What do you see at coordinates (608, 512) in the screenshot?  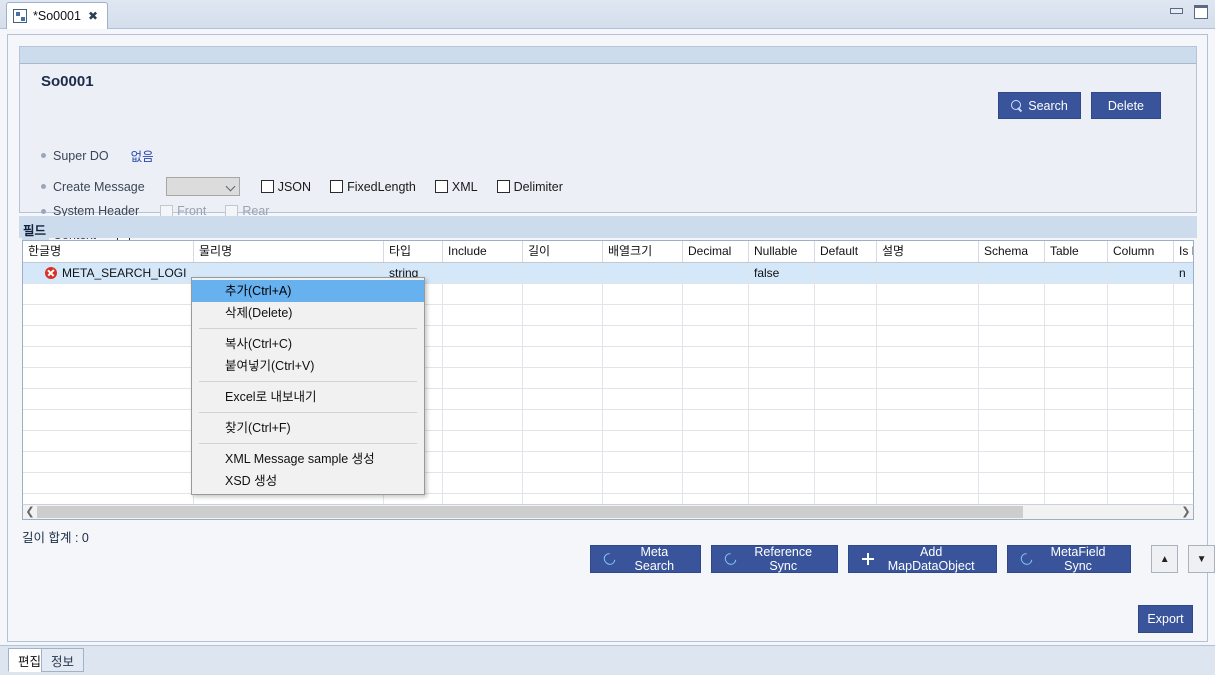 I see `grid-horizontal-scrollbar: ❮ ❯` at bounding box center [608, 512].